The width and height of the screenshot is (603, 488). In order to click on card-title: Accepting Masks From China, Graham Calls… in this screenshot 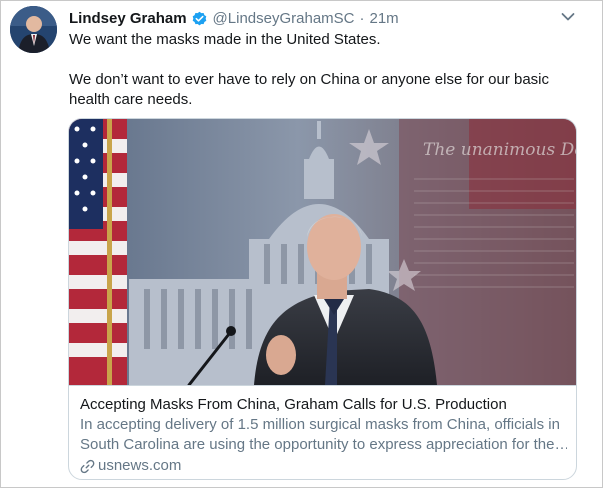, I will do `click(323, 405)`.